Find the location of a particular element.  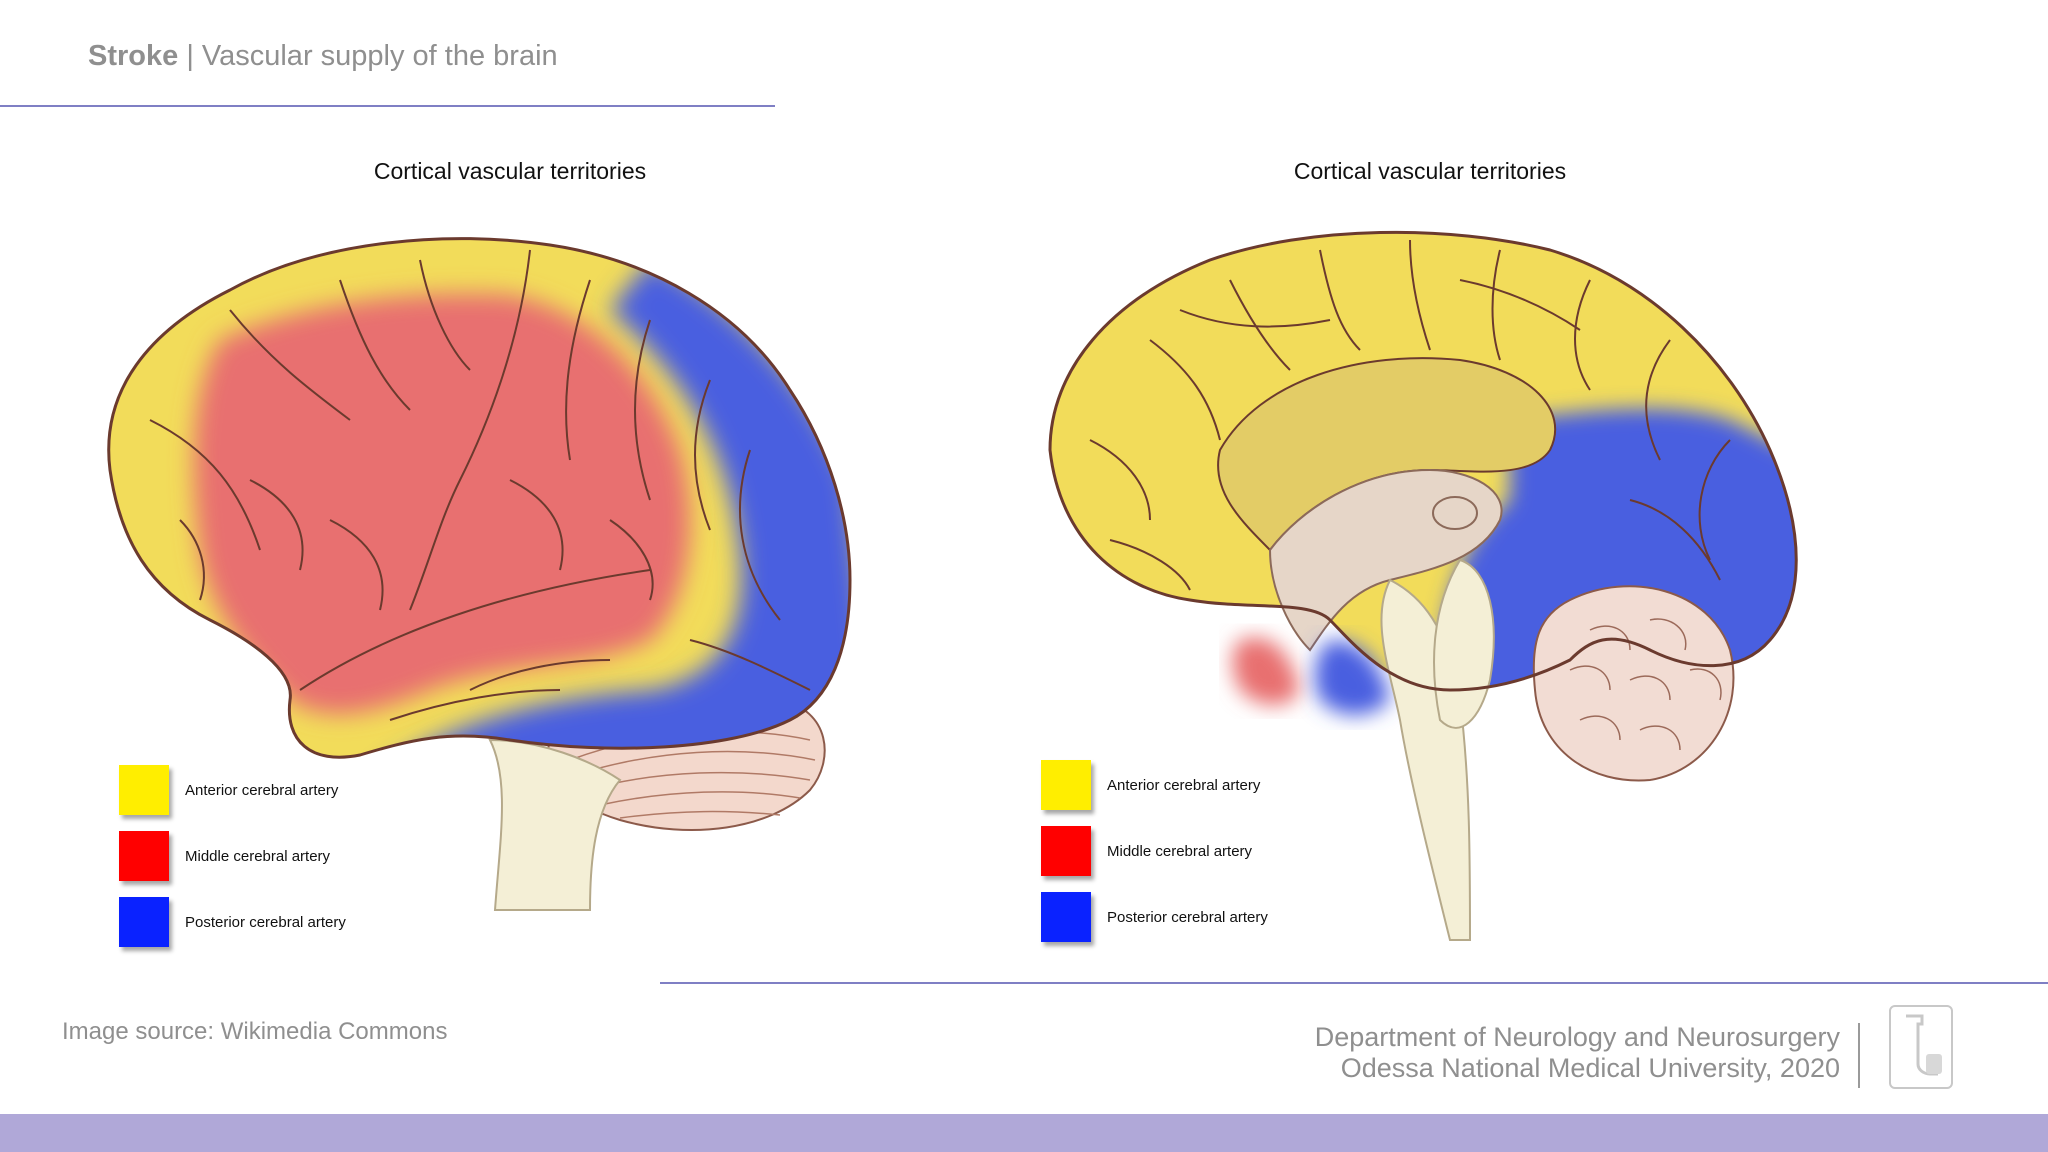

page-title: Stroke | Vascular supply of the brain is located at coordinates (323, 56).